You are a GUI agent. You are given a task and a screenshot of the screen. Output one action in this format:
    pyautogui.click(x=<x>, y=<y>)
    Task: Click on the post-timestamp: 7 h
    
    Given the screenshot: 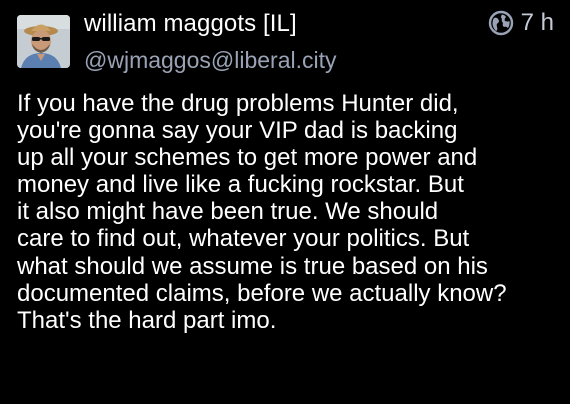 What is the action you would take?
    pyautogui.click(x=537, y=23)
    